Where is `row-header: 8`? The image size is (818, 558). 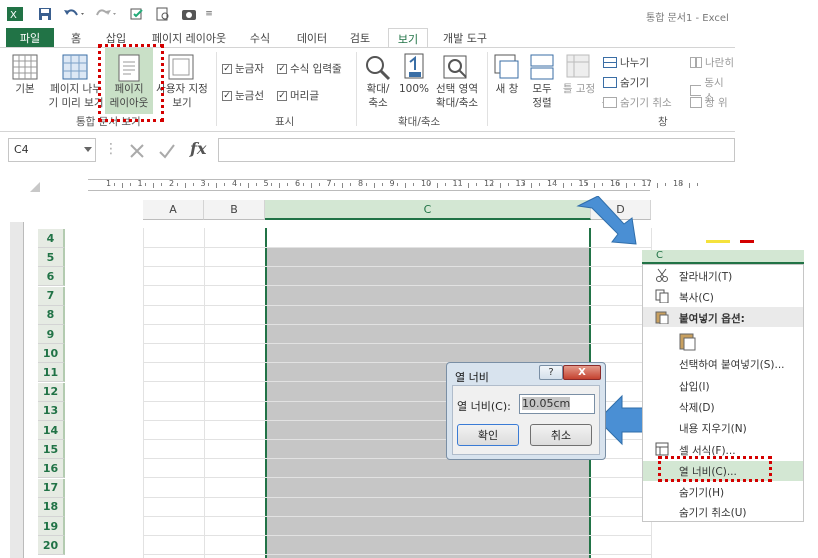
row-header: 8 is located at coordinates (51, 315).